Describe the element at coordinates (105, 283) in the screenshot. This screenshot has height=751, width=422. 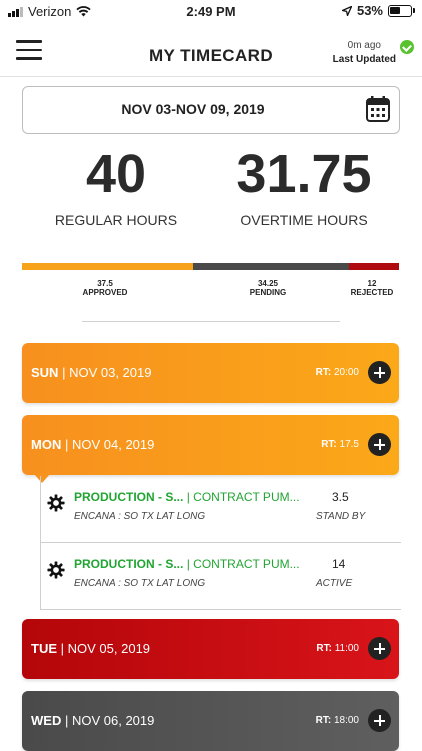
I see `approved-value: 37.5` at that location.